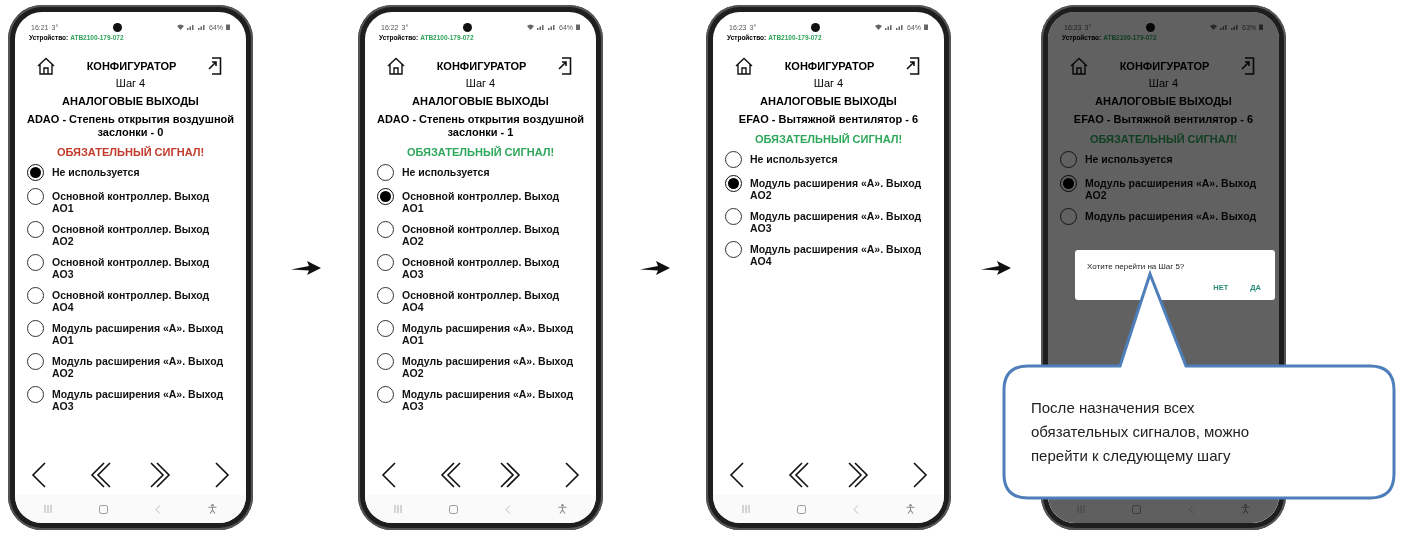 The height and width of the screenshot is (535, 1407). Describe the element at coordinates (130, 126) in the screenshot. I see `signal-name: ADAO - Степень открытия воздушной заслонки - 0` at that location.